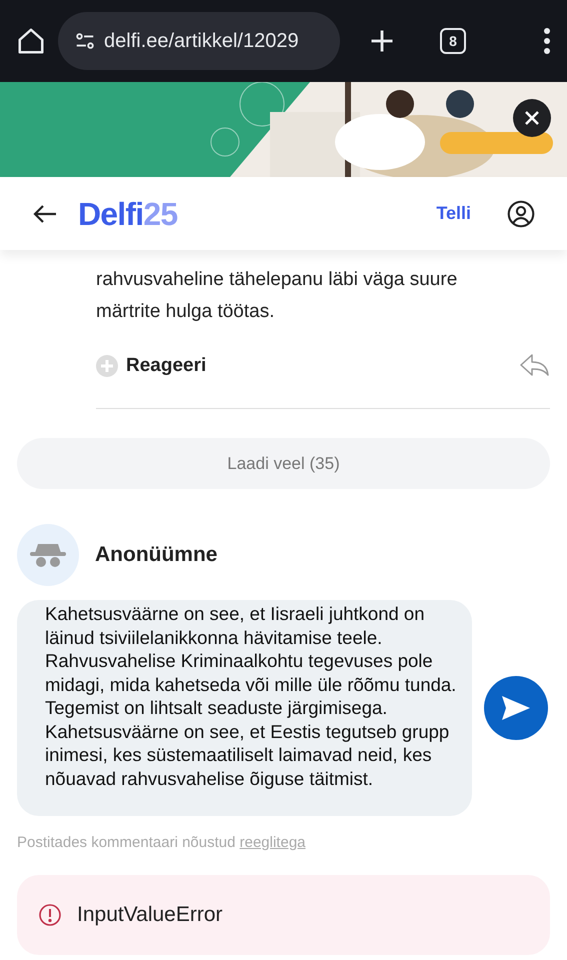 This screenshot has width=567, height=960. What do you see at coordinates (50, 915) in the screenshot?
I see `alert-icon` at bounding box center [50, 915].